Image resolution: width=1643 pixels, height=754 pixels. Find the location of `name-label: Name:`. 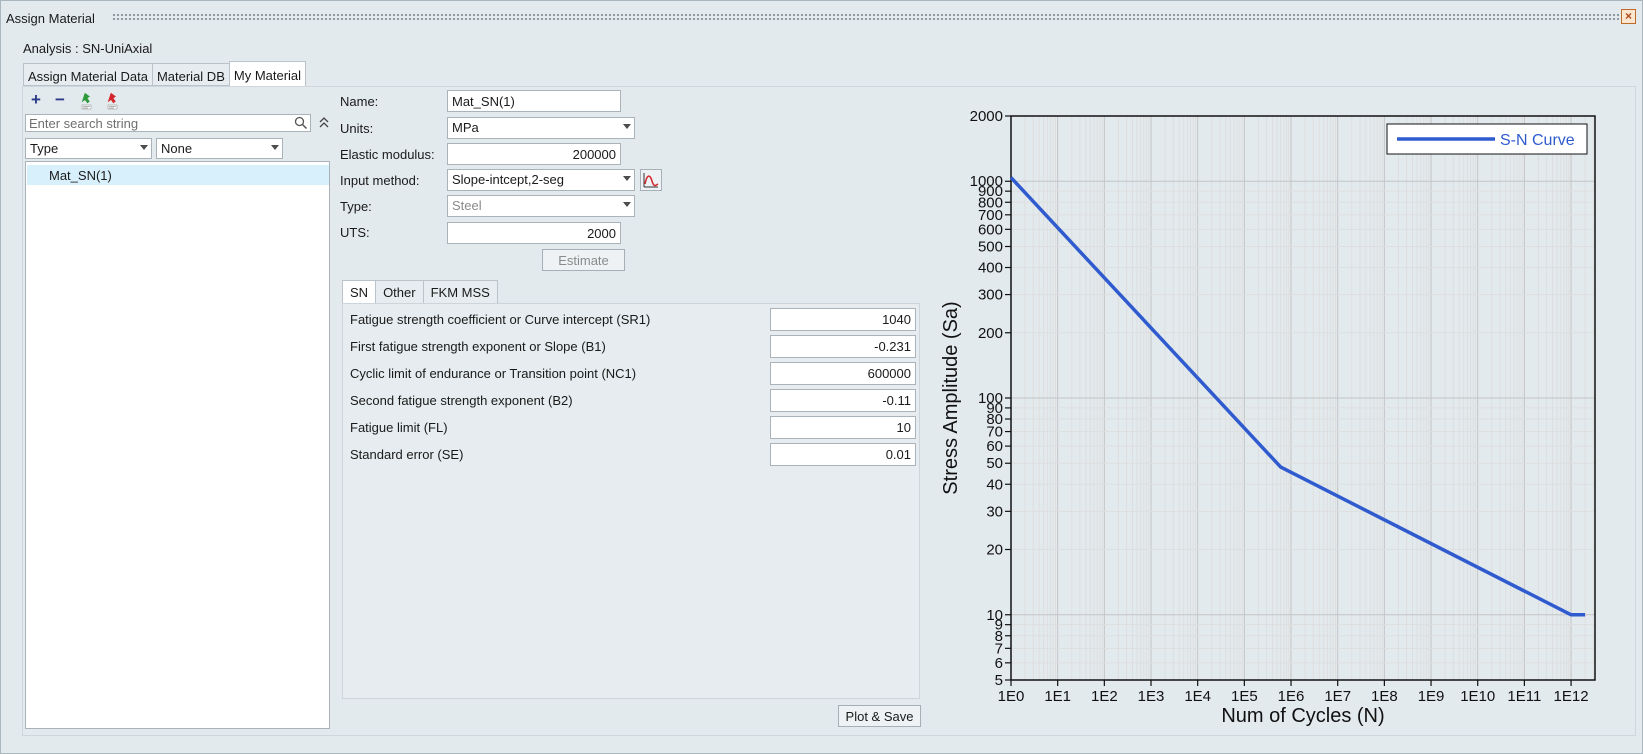

name-label: Name: is located at coordinates (359, 101).